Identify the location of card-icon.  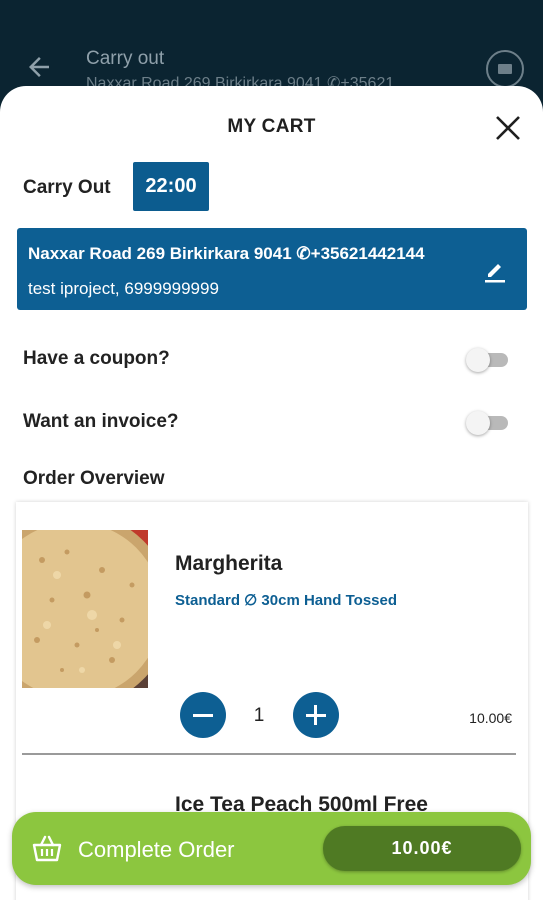
(505, 69).